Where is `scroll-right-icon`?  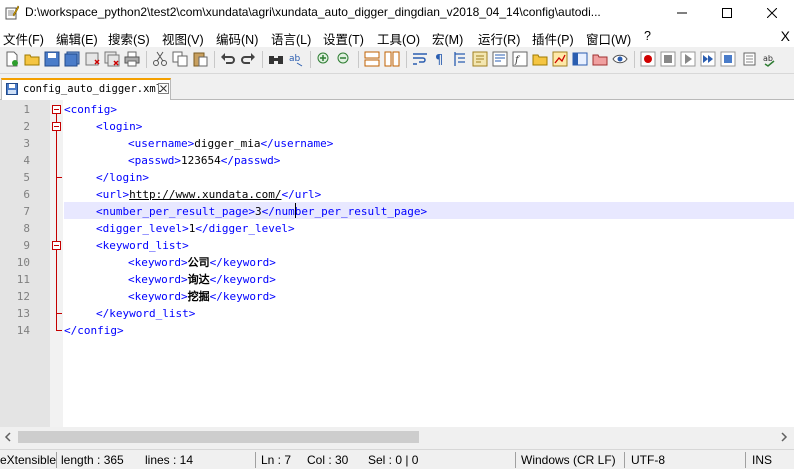 scroll-right-icon is located at coordinates (784, 437).